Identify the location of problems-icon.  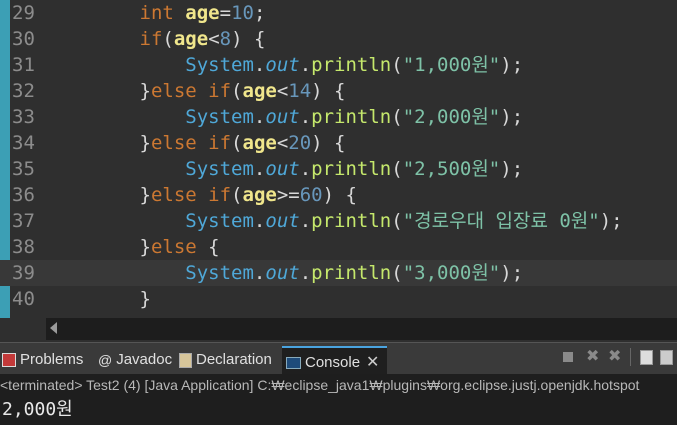
(9, 360).